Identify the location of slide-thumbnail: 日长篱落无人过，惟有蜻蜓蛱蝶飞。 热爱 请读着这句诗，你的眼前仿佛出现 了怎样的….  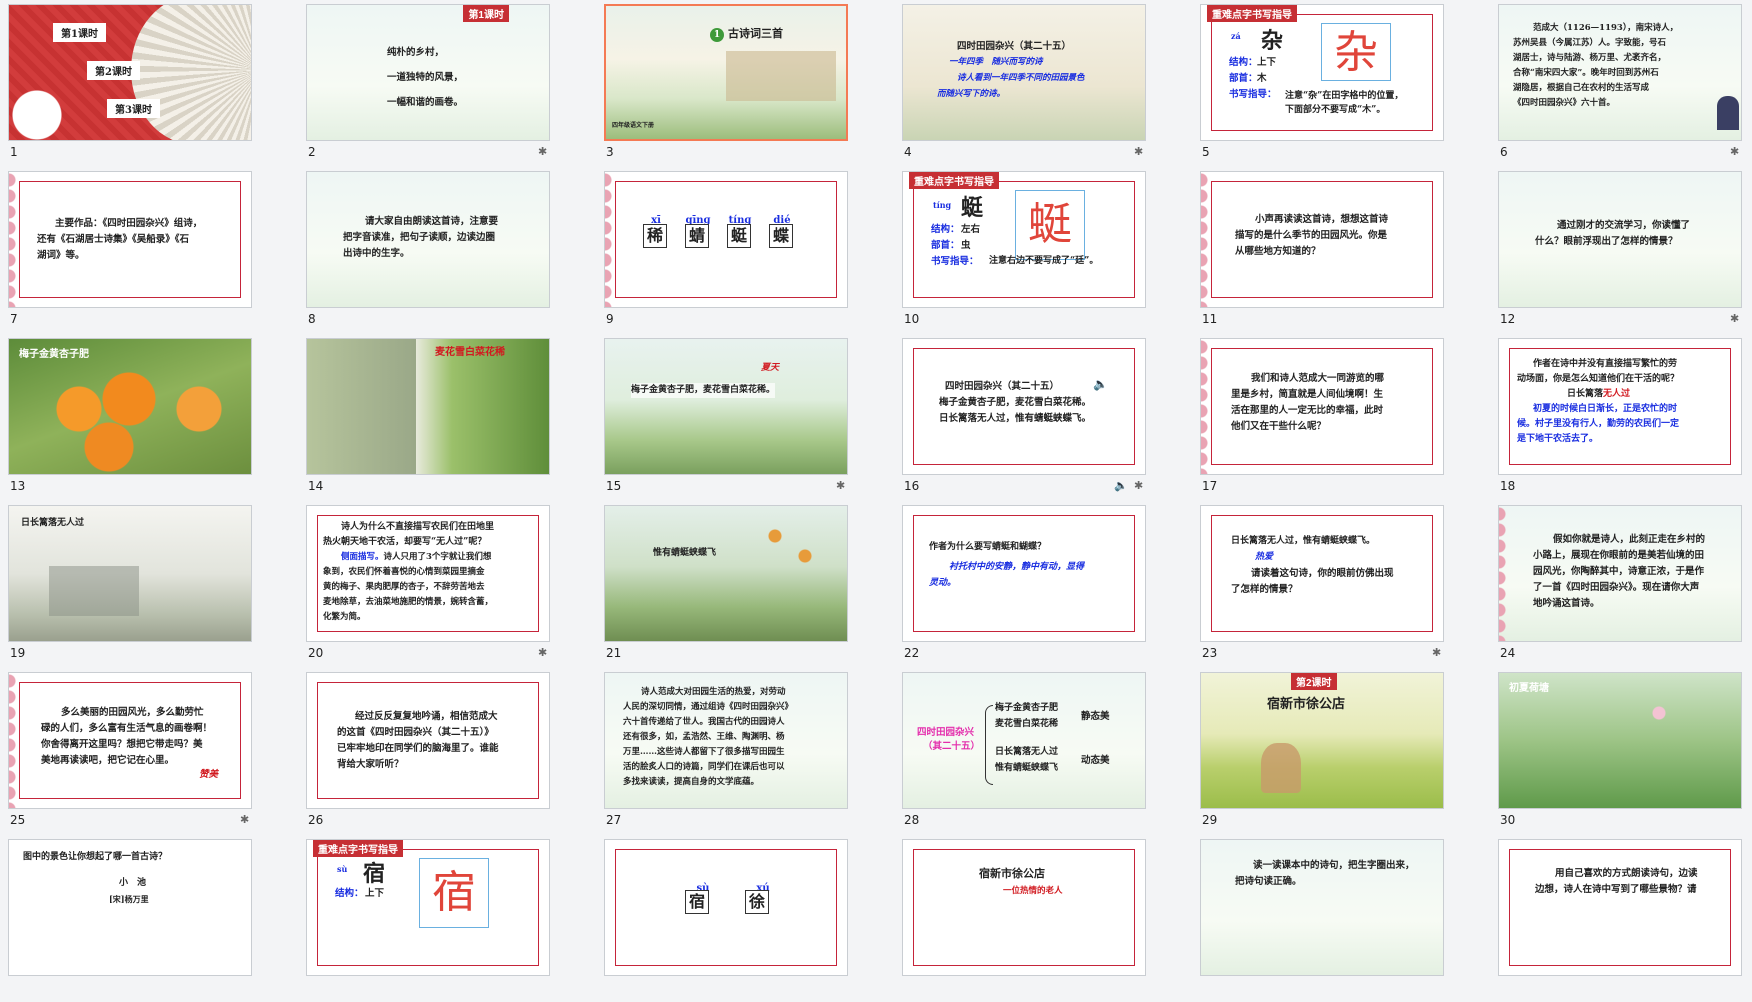
(1322, 573).